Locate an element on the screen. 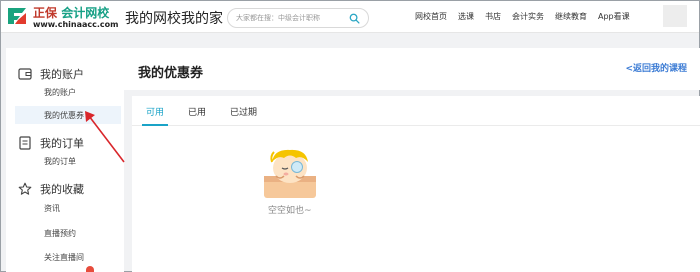 The height and width of the screenshot is (272, 700). sidebar-group-orders-label: 我的订单 is located at coordinates (62, 143).